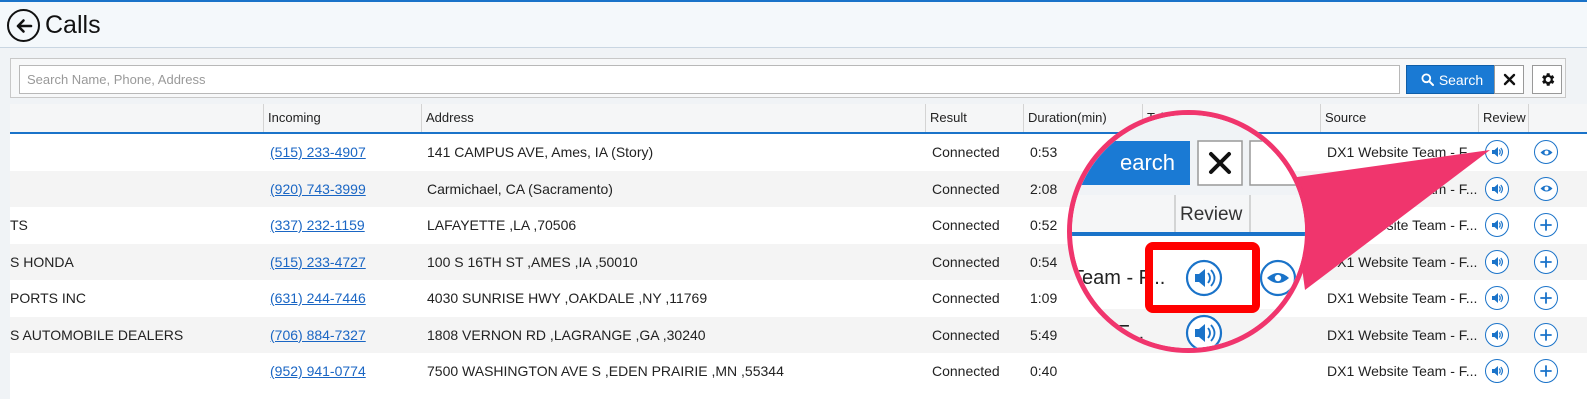 The height and width of the screenshot is (399, 1587). I want to click on column-header-review: Review, so click(1503, 118).